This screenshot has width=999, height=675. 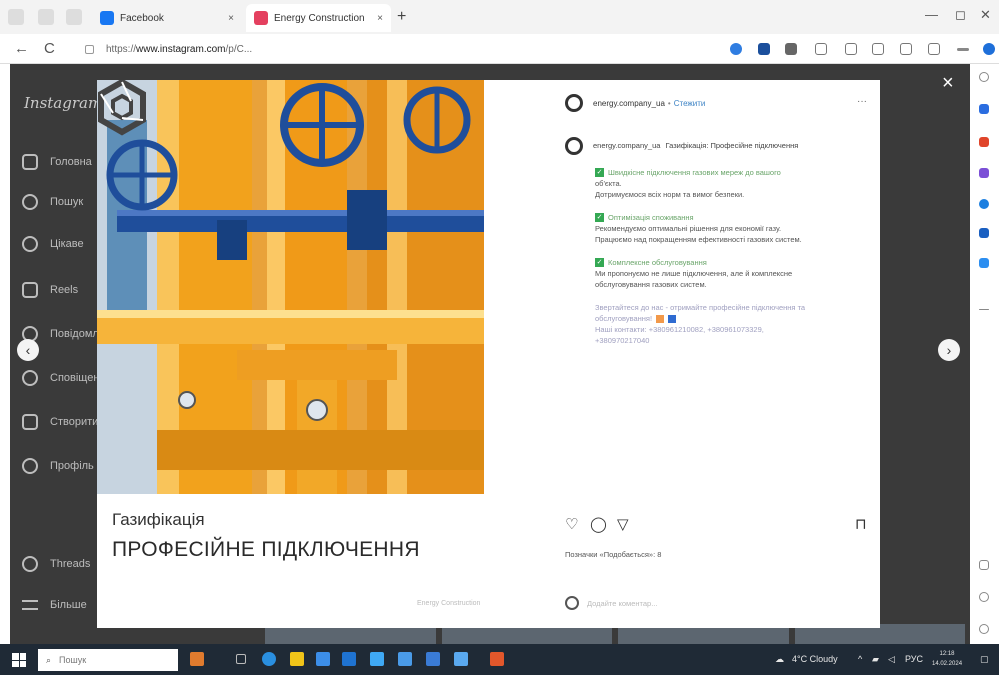 I want to click on office-icon, so click(x=497, y=659).